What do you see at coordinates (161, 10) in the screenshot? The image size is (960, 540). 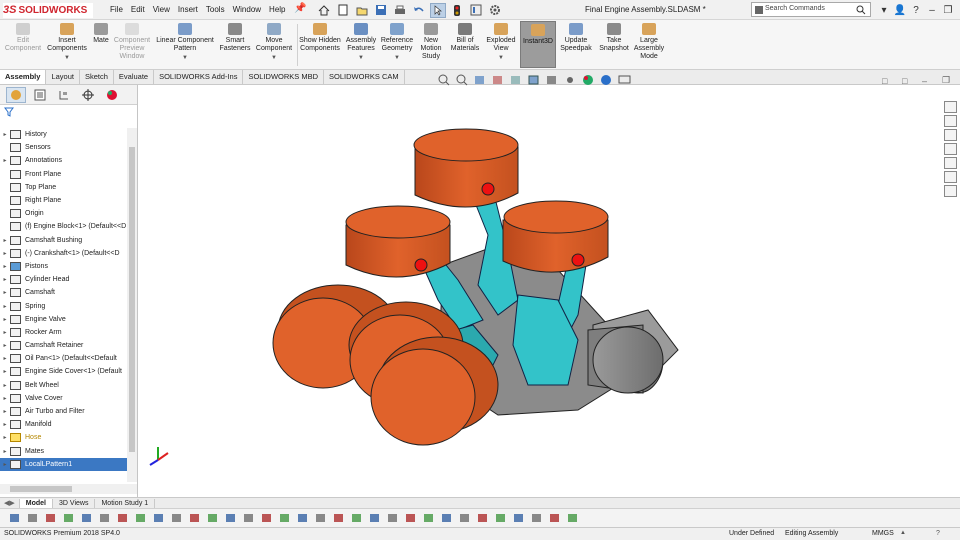 I see `menu-view: View` at bounding box center [161, 10].